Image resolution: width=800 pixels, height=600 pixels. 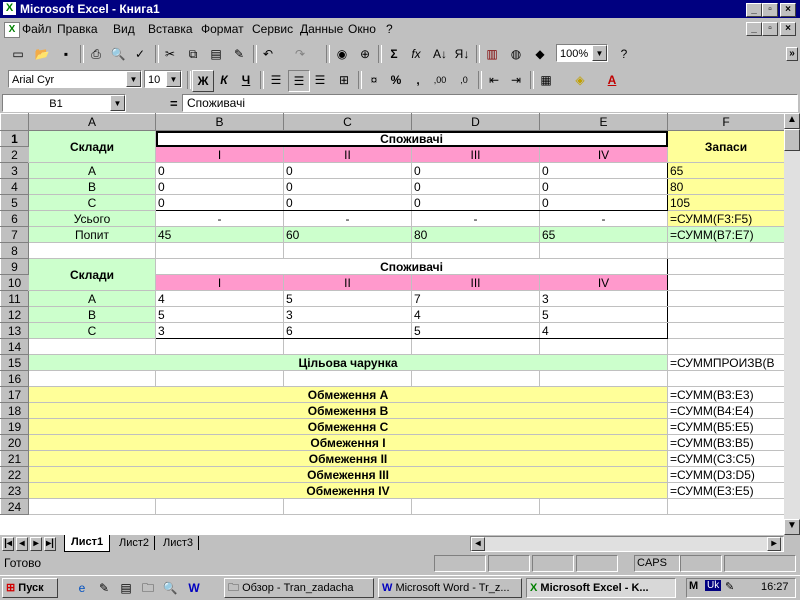 I want to click on zoom-select: 100% ▼, so click(x=582, y=53).